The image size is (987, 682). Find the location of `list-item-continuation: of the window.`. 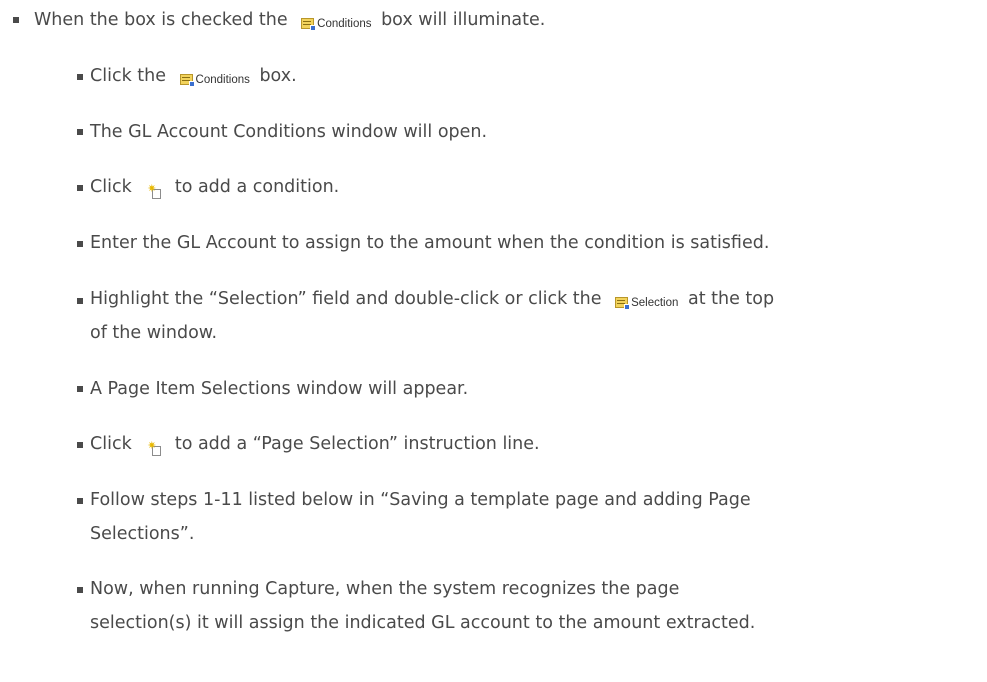

list-item-continuation: of the window. is located at coordinates (153, 333).